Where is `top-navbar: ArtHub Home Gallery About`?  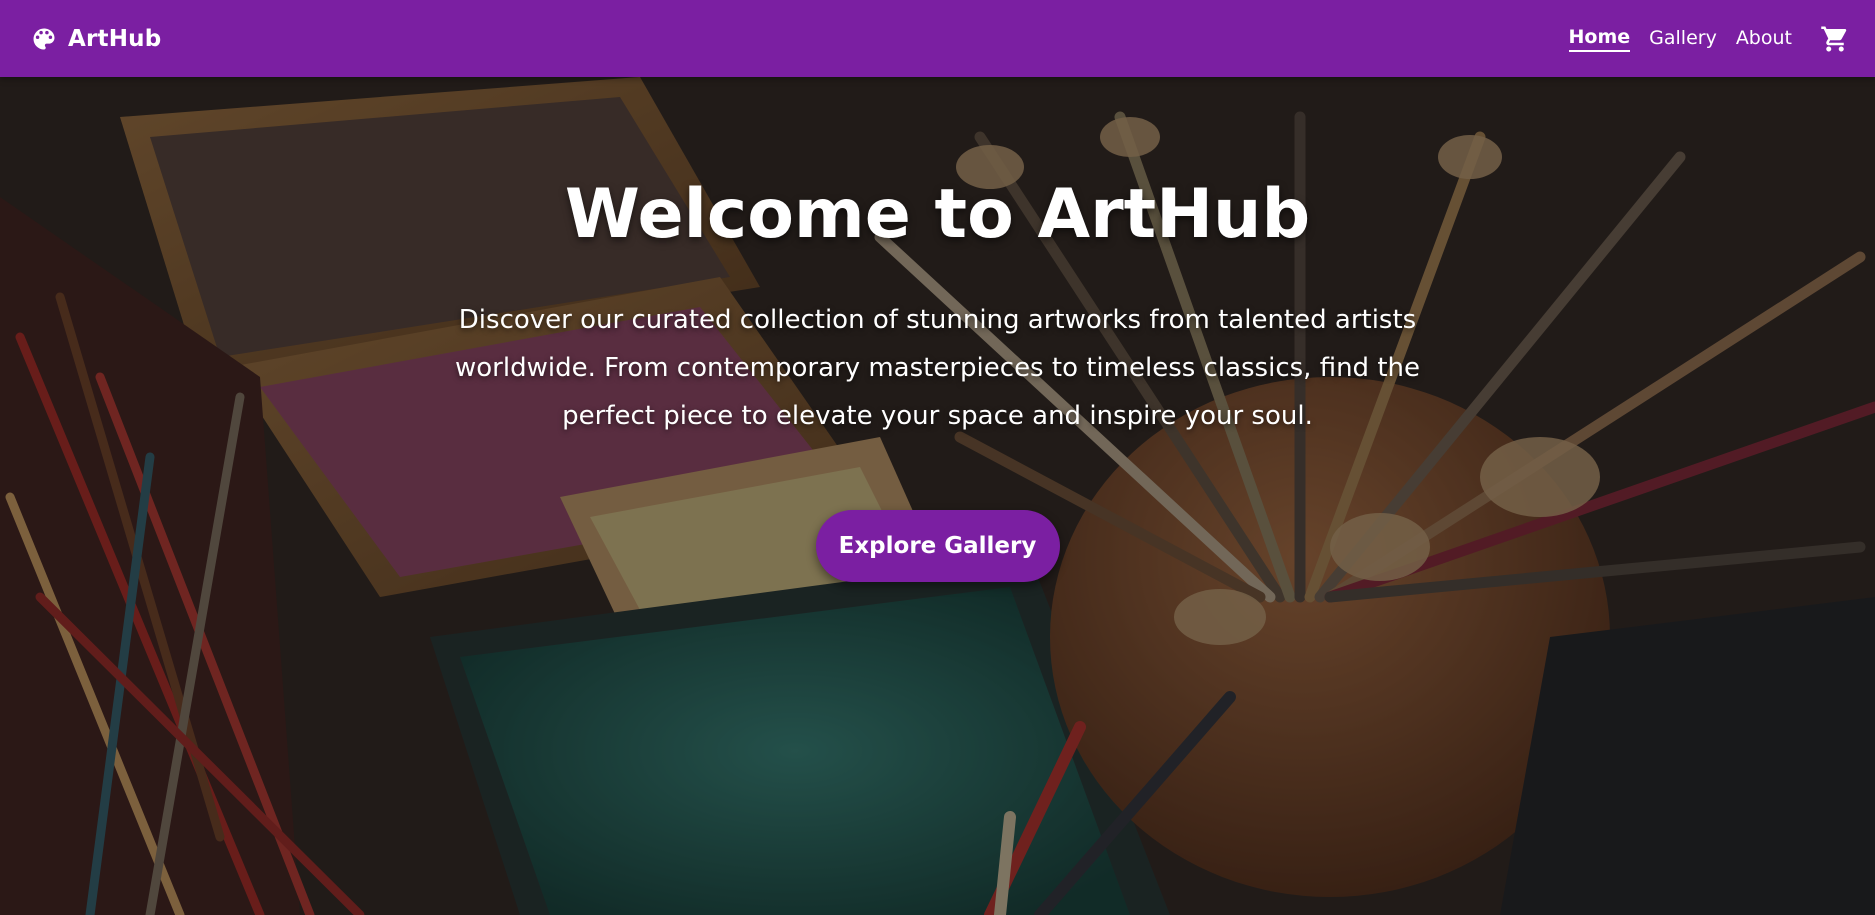
top-navbar: ArtHub Home Gallery About is located at coordinates (937, 38).